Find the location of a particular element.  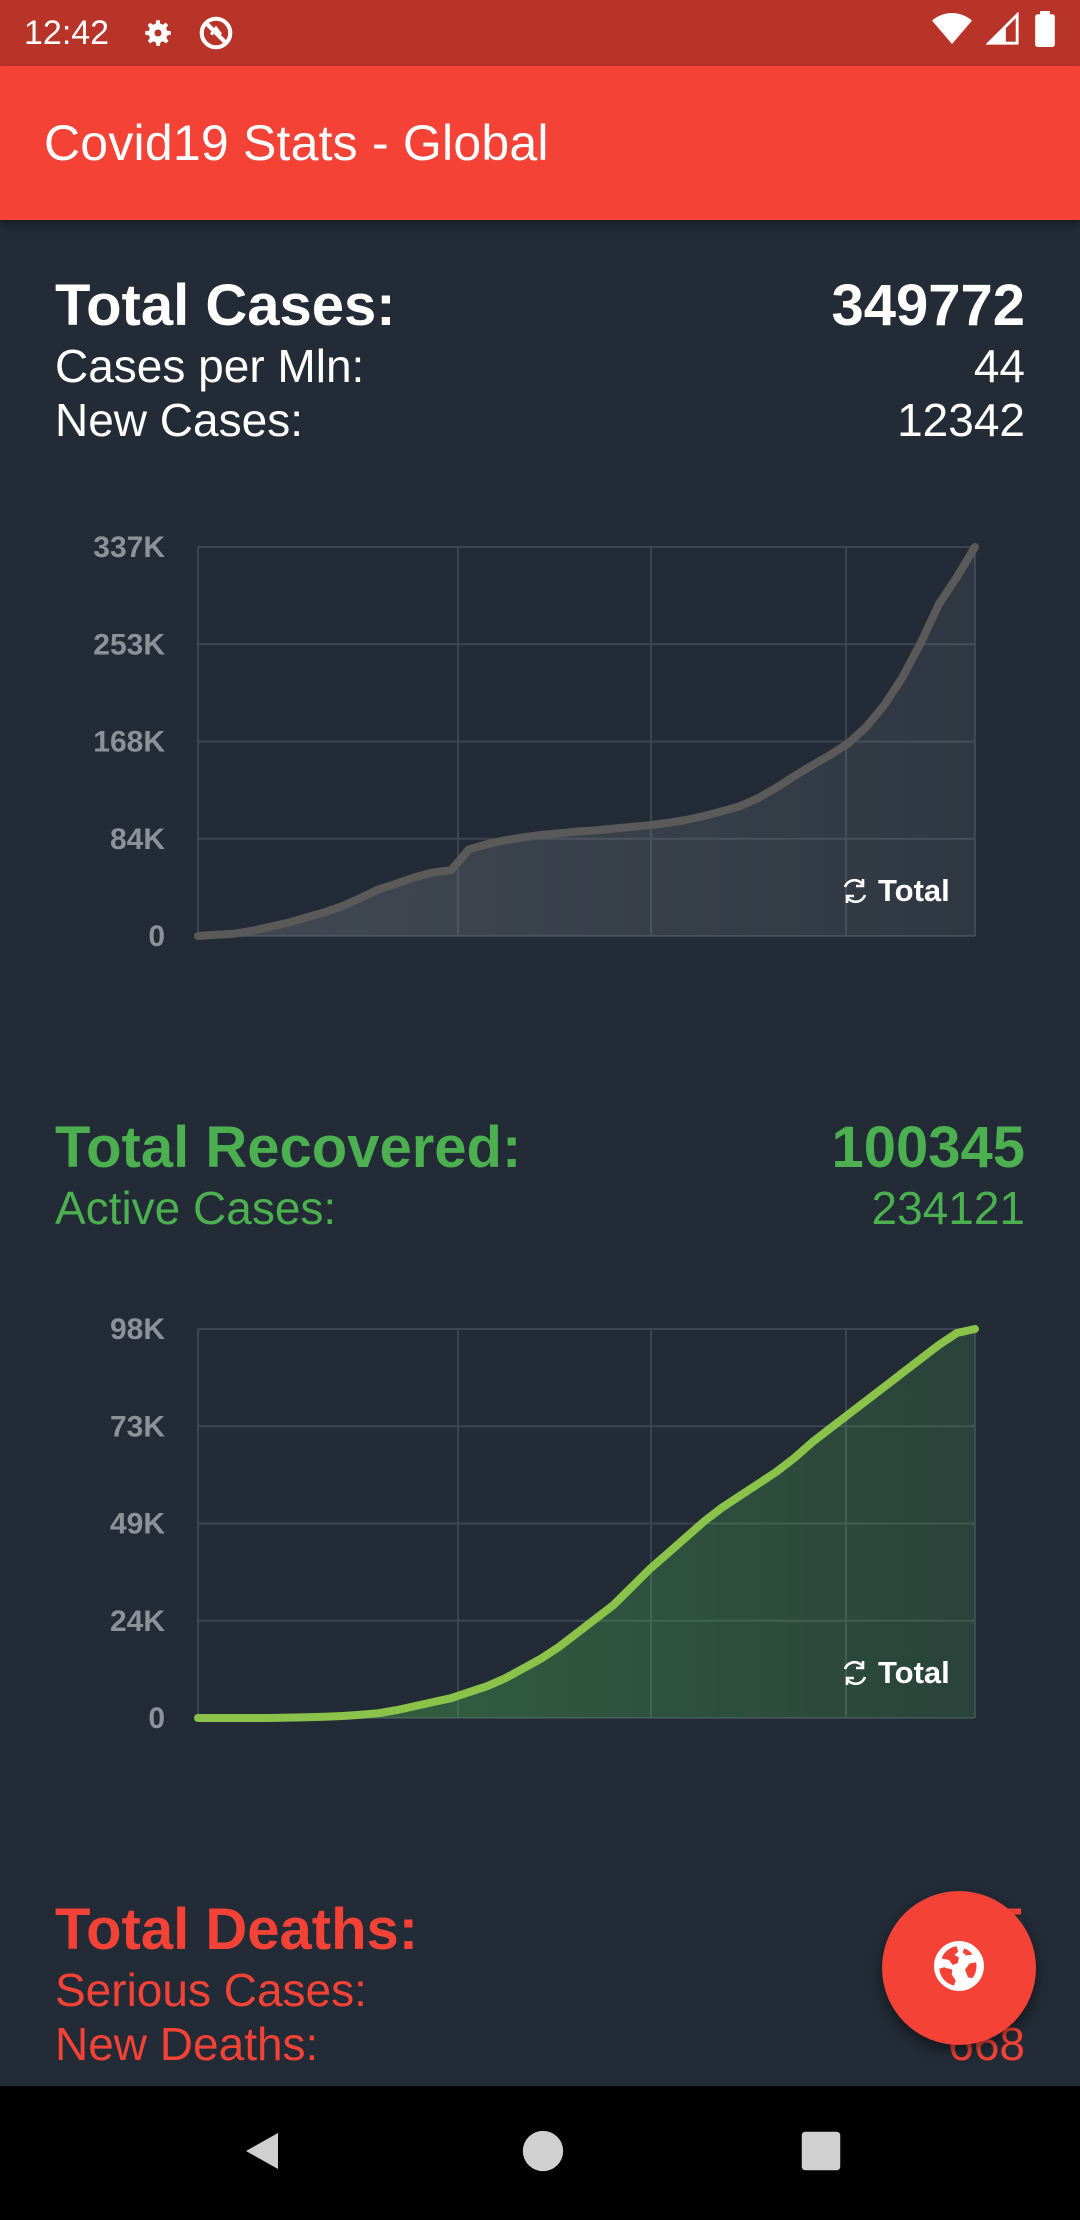

globe-fab-button is located at coordinates (959, 1968).